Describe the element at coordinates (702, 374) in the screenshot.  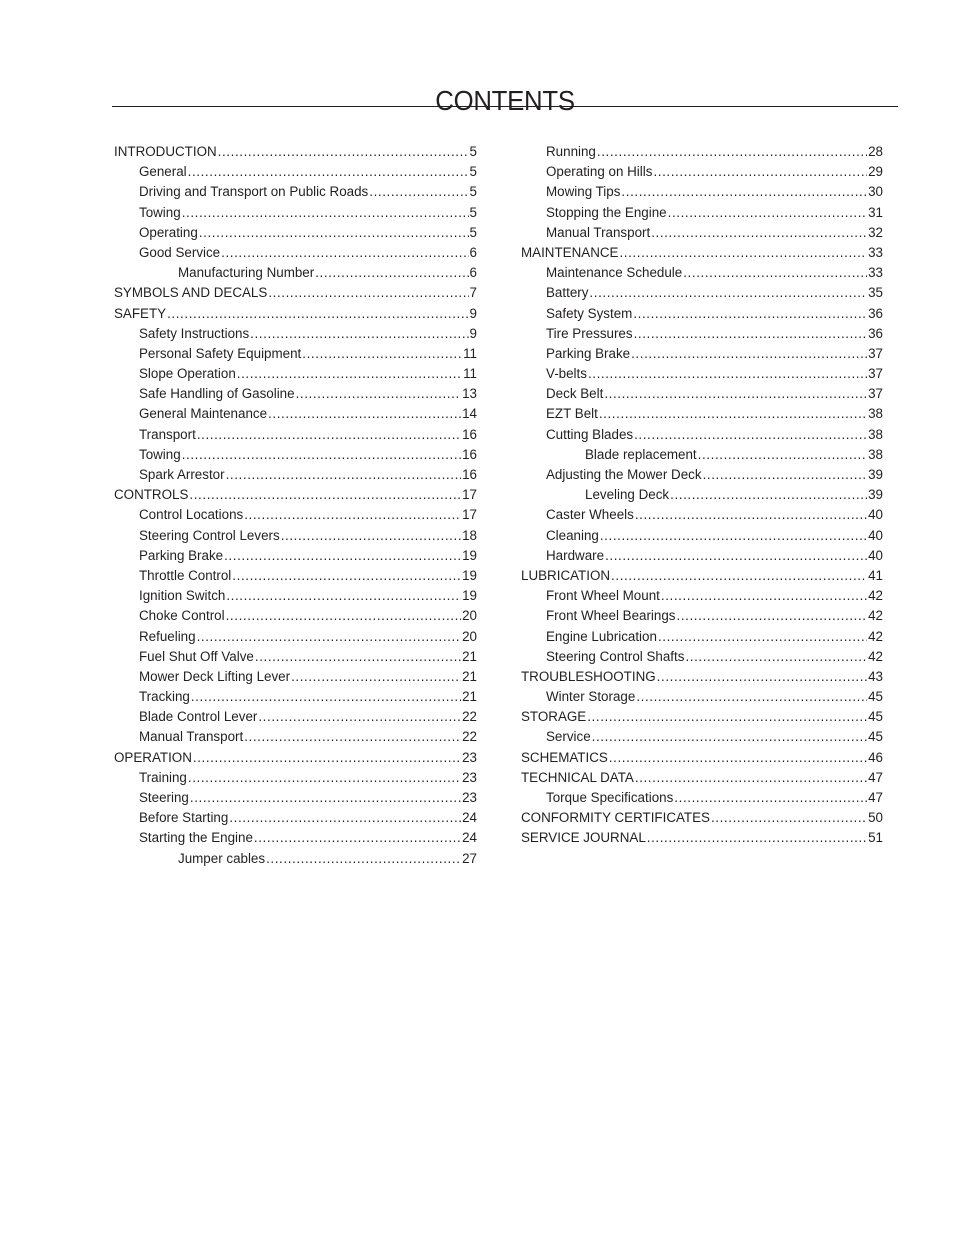
I see `toc-subsection-entry: V-belts 37` at that location.